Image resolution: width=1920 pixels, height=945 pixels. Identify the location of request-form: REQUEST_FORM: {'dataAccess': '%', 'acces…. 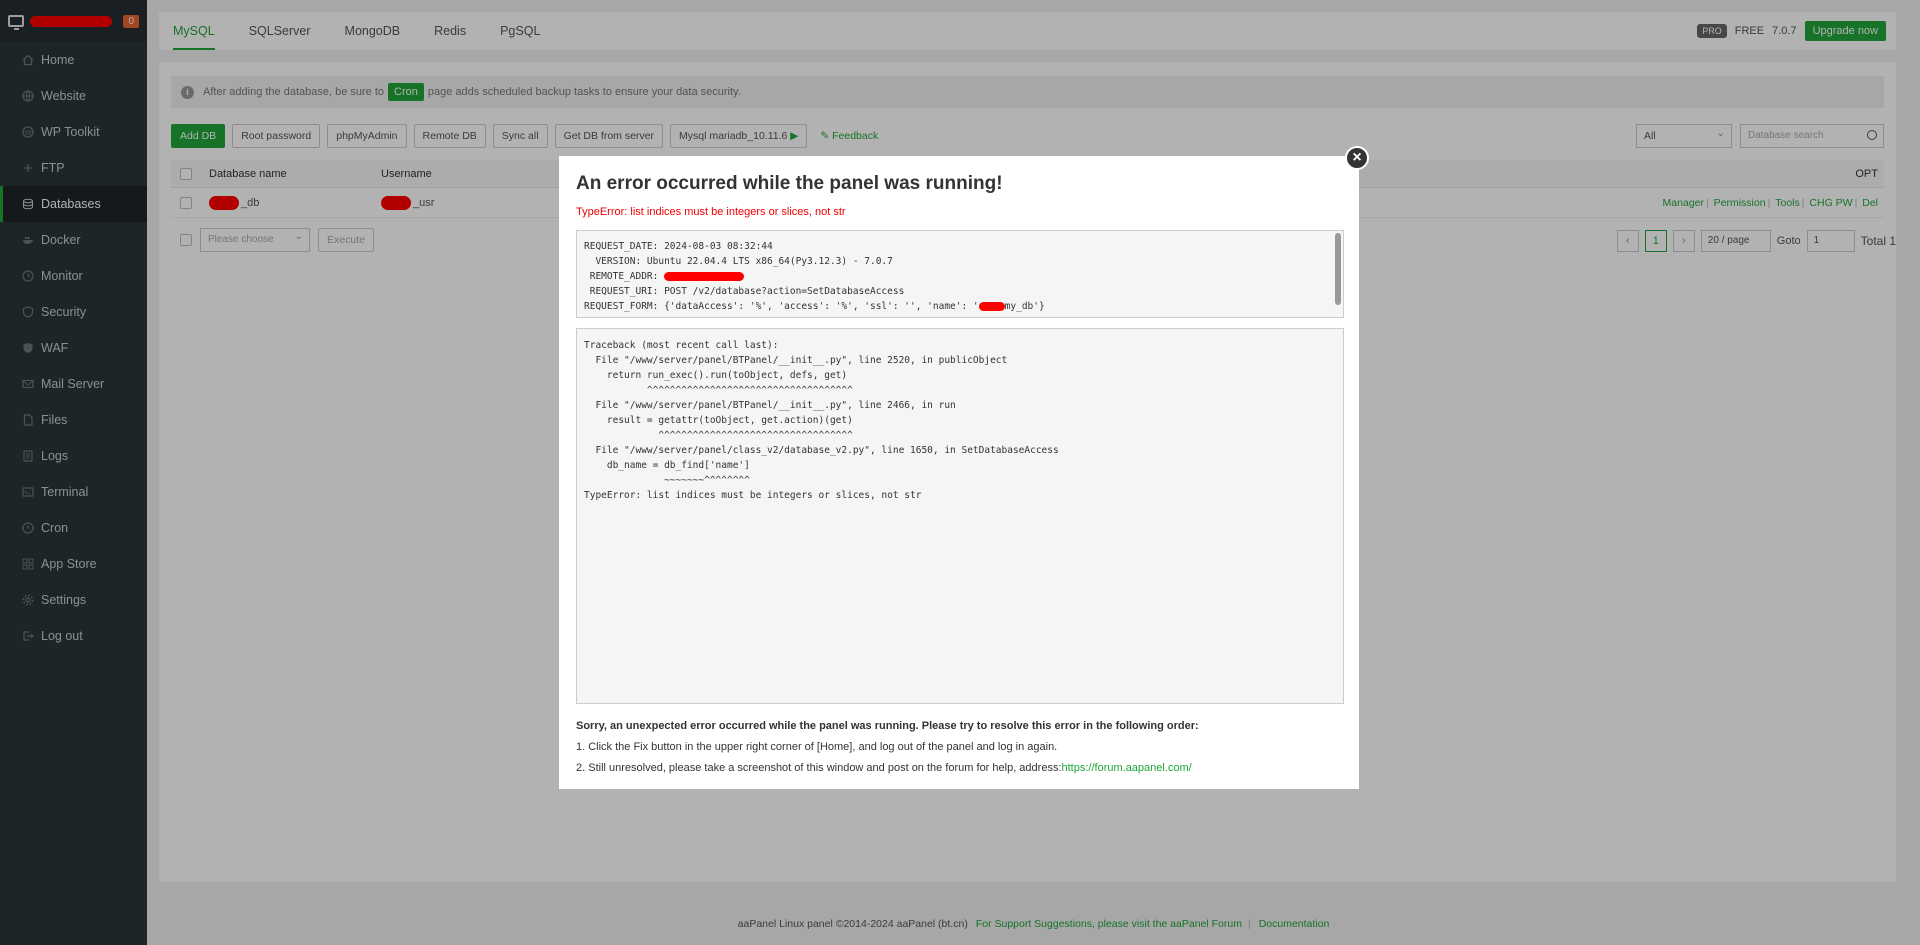
(960, 306).